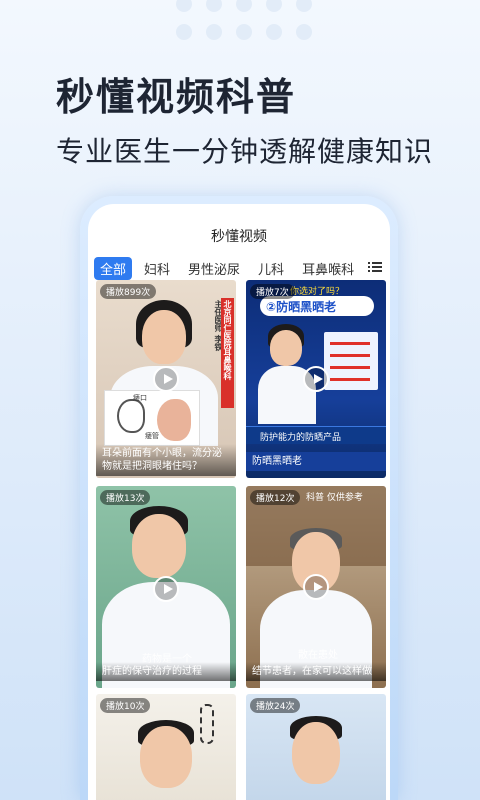 This screenshot has height=800, width=480. I want to click on promo-subline: 专业医生一分钟透解健康知识, so click(245, 151).